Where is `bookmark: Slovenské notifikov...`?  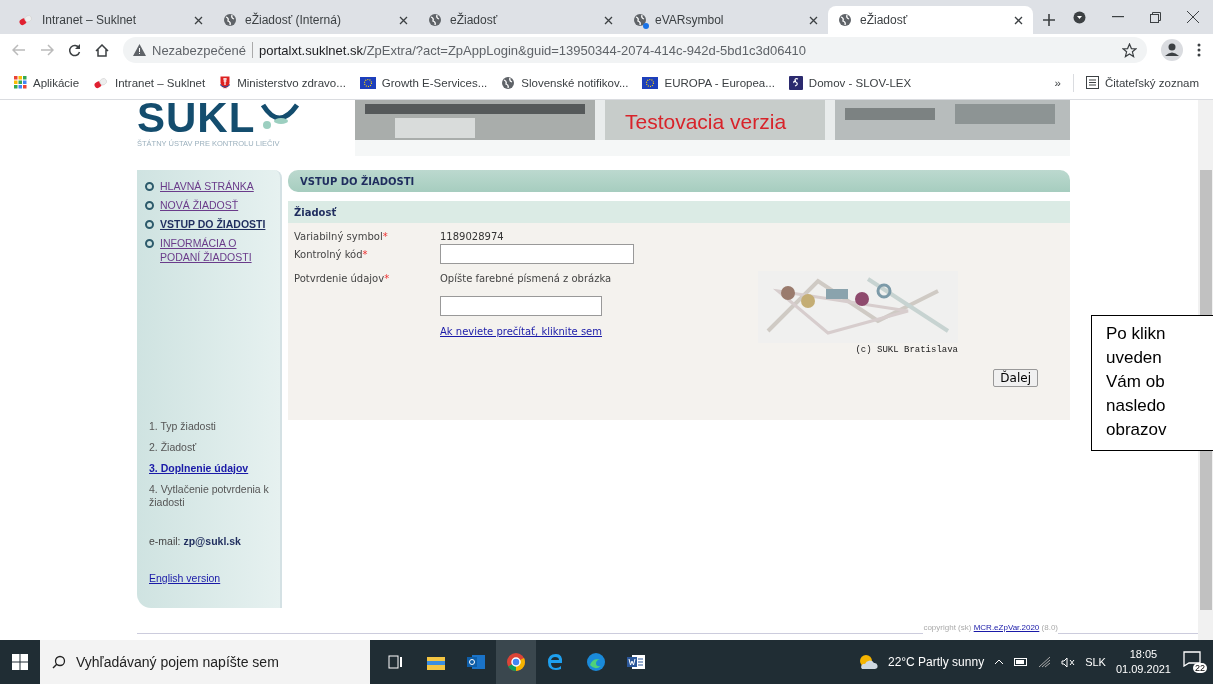 bookmark: Slovenské notifikov... is located at coordinates (565, 82).